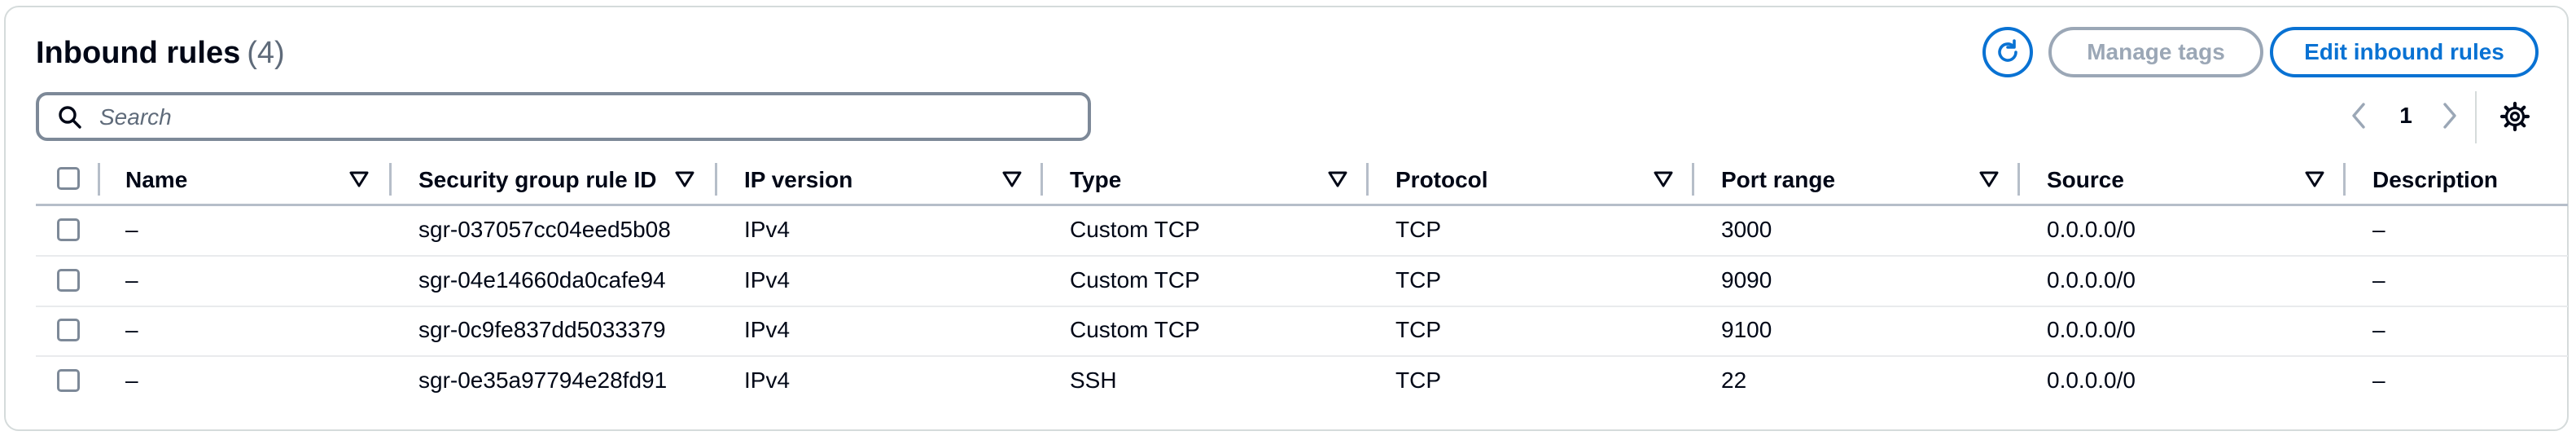 The width and height of the screenshot is (2576, 440). Describe the element at coordinates (1734, 380) in the screenshot. I see `cell-port-range: 22` at that location.